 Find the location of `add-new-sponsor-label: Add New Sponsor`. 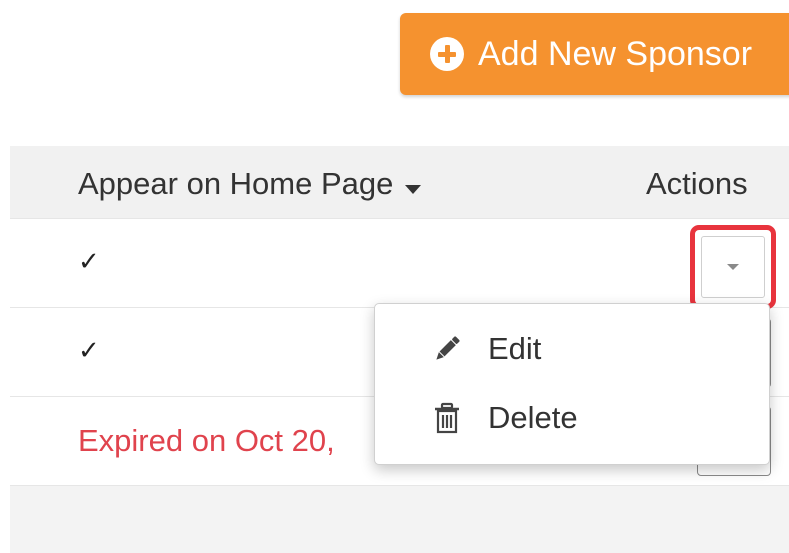

add-new-sponsor-label: Add New Sponsor is located at coordinates (615, 53).